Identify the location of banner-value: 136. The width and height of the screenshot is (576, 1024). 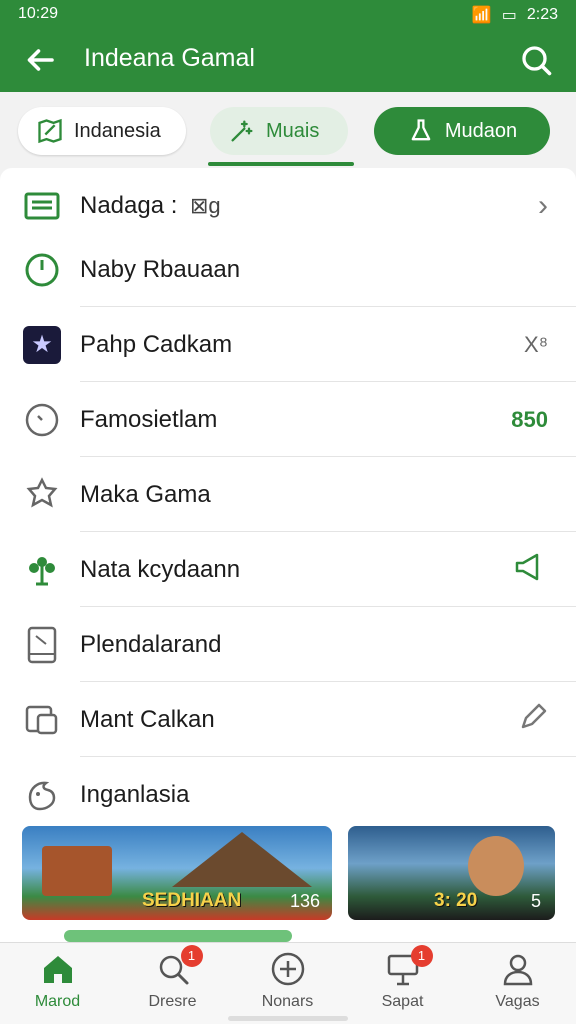
(304, 901).